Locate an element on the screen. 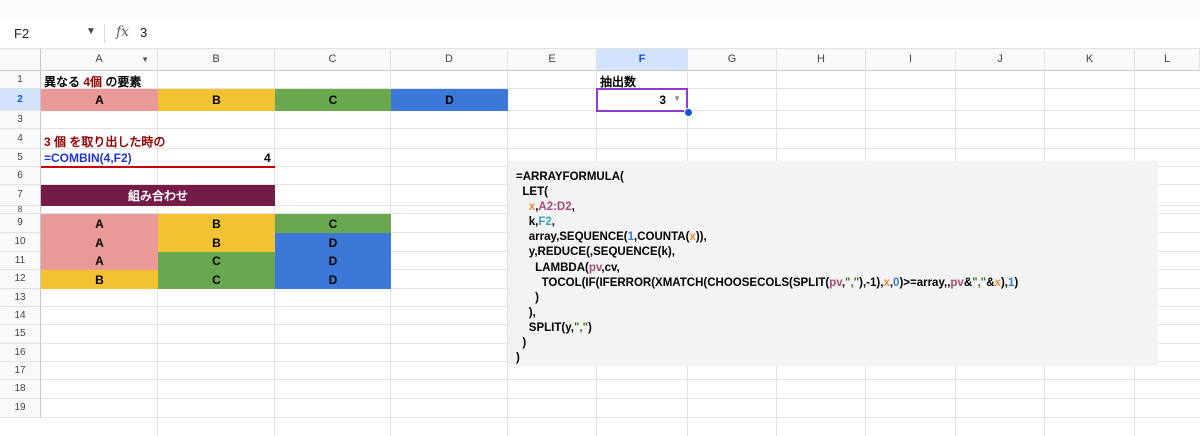 This screenshot has width=1200, height=436. name-box: F2 ▼ is located at coordinates (52, 33).